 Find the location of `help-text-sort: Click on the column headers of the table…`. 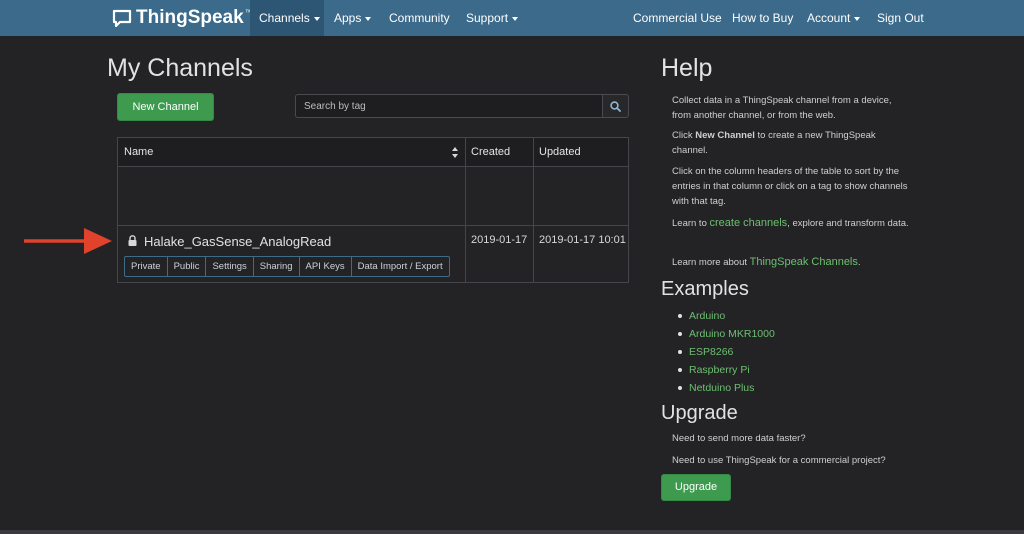

help-text-sort: Click on the column headers of the table… is located at coordinates (790, 186).